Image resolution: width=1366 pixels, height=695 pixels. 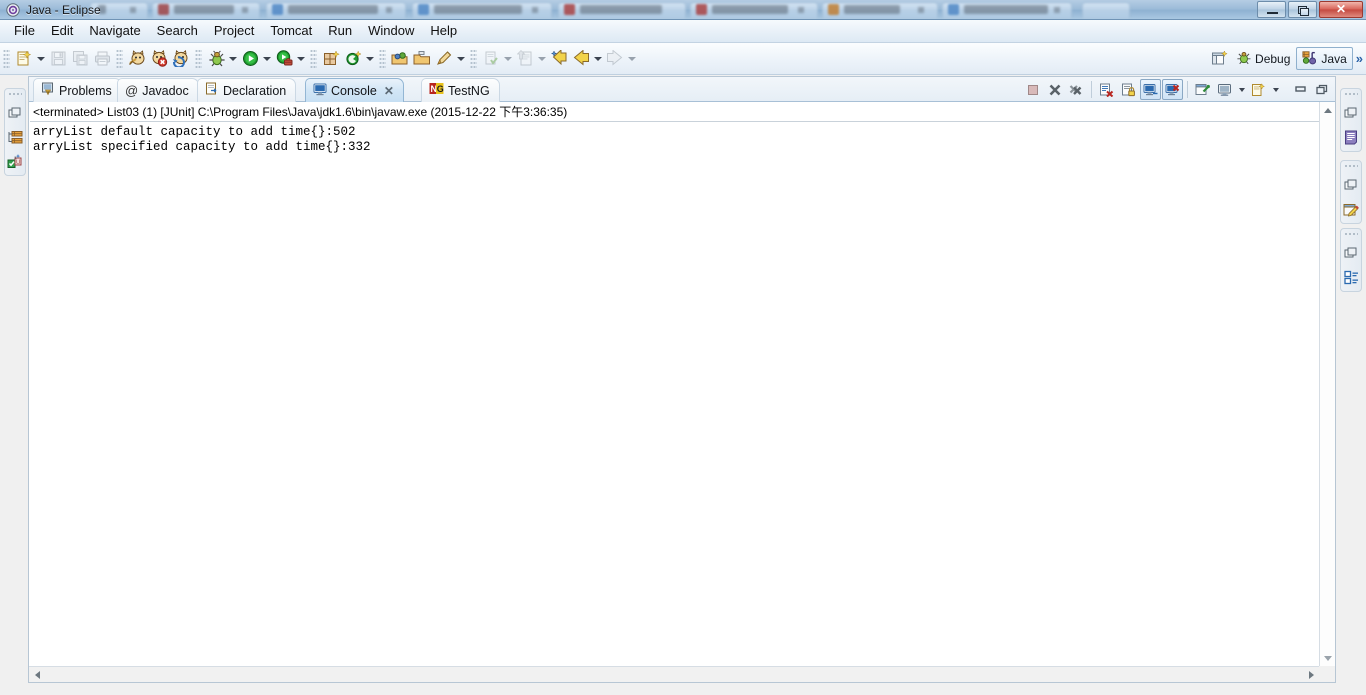 I want to click on external-tools-icon, so click(x=284, y=59).